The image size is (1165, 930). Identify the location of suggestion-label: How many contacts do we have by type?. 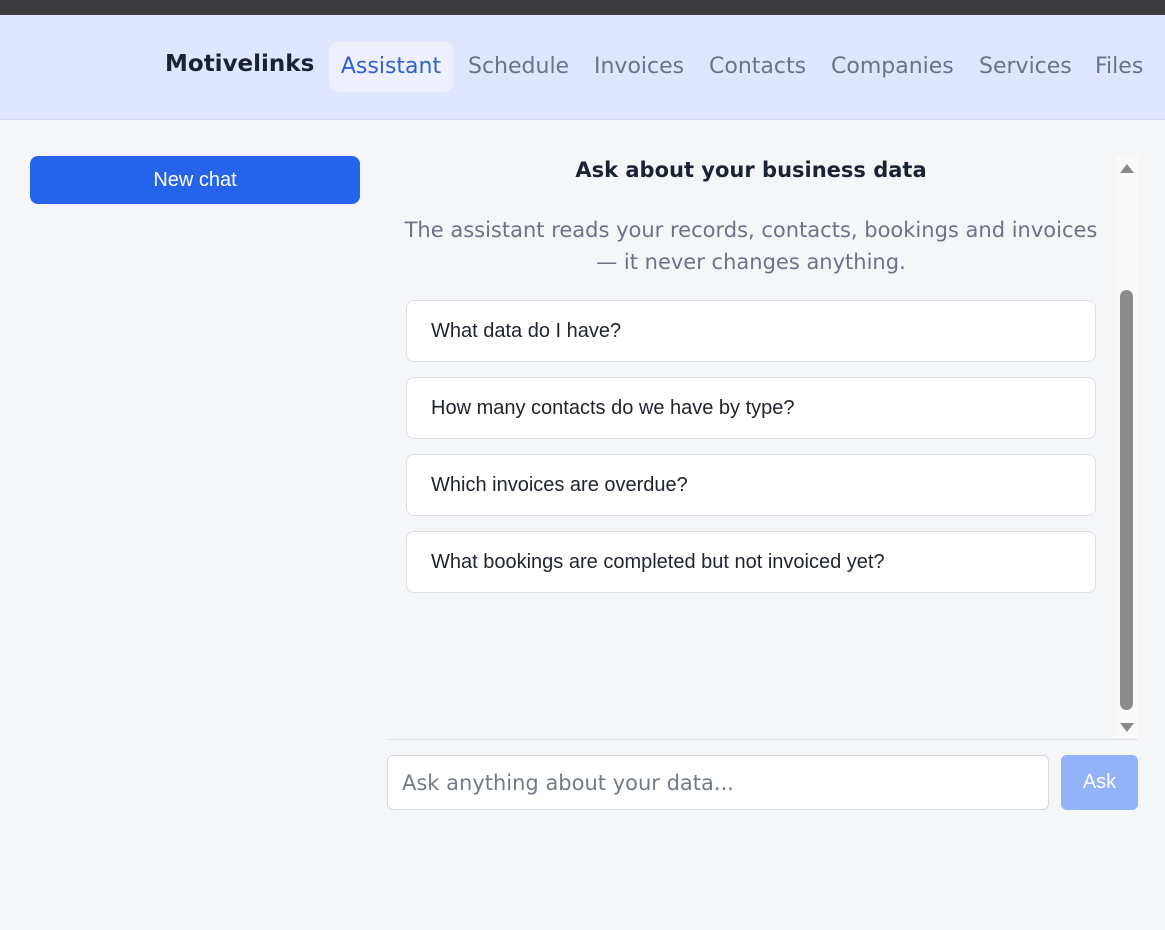
(613, 408).